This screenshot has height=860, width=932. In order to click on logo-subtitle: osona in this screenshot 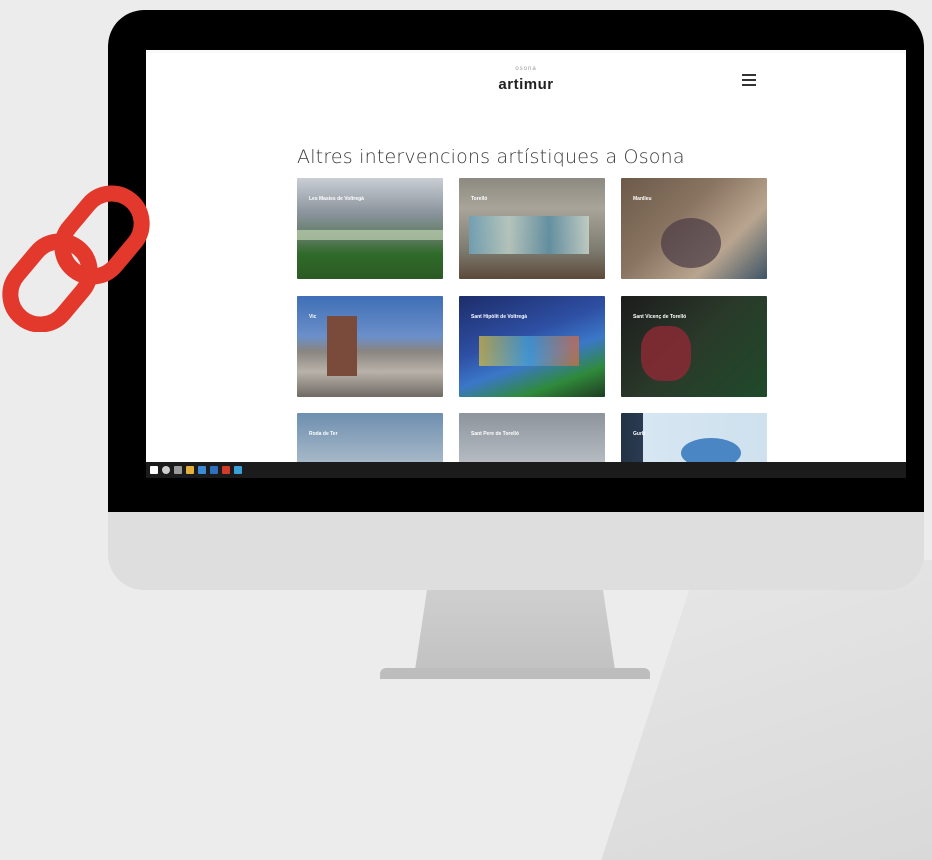, I will do `click(526, 69)`.